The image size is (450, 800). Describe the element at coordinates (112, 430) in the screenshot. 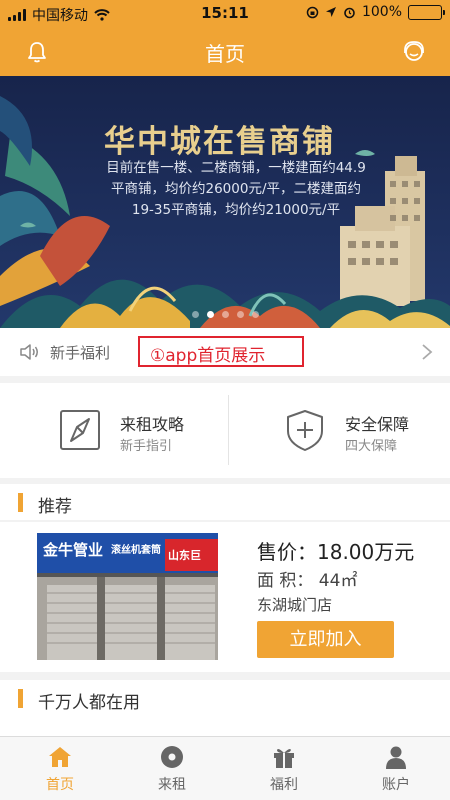

I see `quick-link-rent-guide: 来租攻略 新手指引` at that location.